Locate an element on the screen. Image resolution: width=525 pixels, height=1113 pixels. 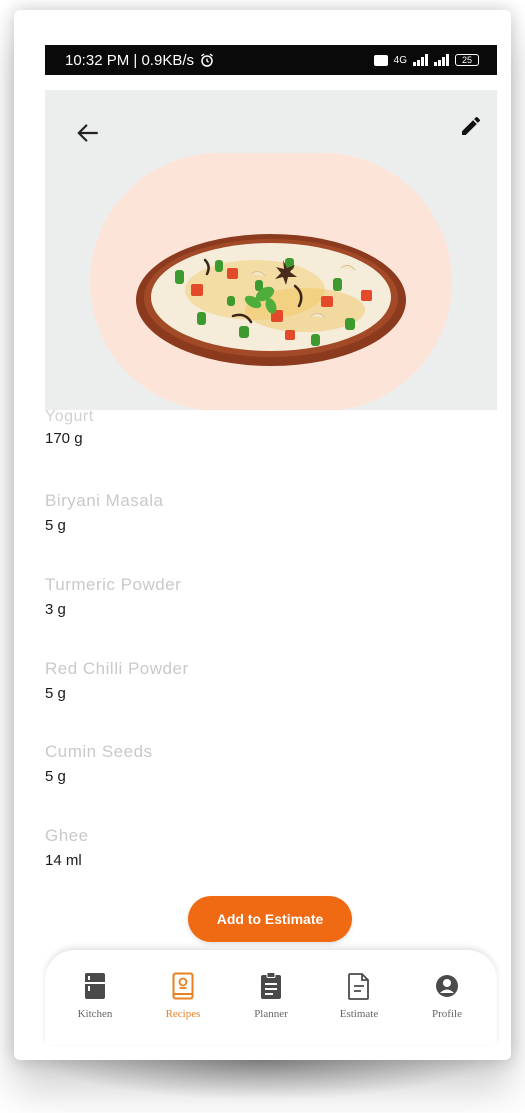
arrow-left-icon is located at coordinates (88, 133).